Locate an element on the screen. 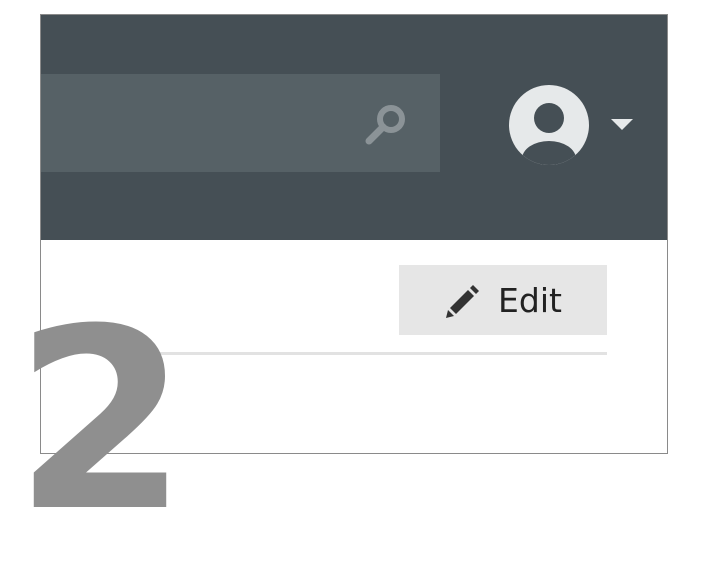  user-menu-button is located at coordinates (570, 125).